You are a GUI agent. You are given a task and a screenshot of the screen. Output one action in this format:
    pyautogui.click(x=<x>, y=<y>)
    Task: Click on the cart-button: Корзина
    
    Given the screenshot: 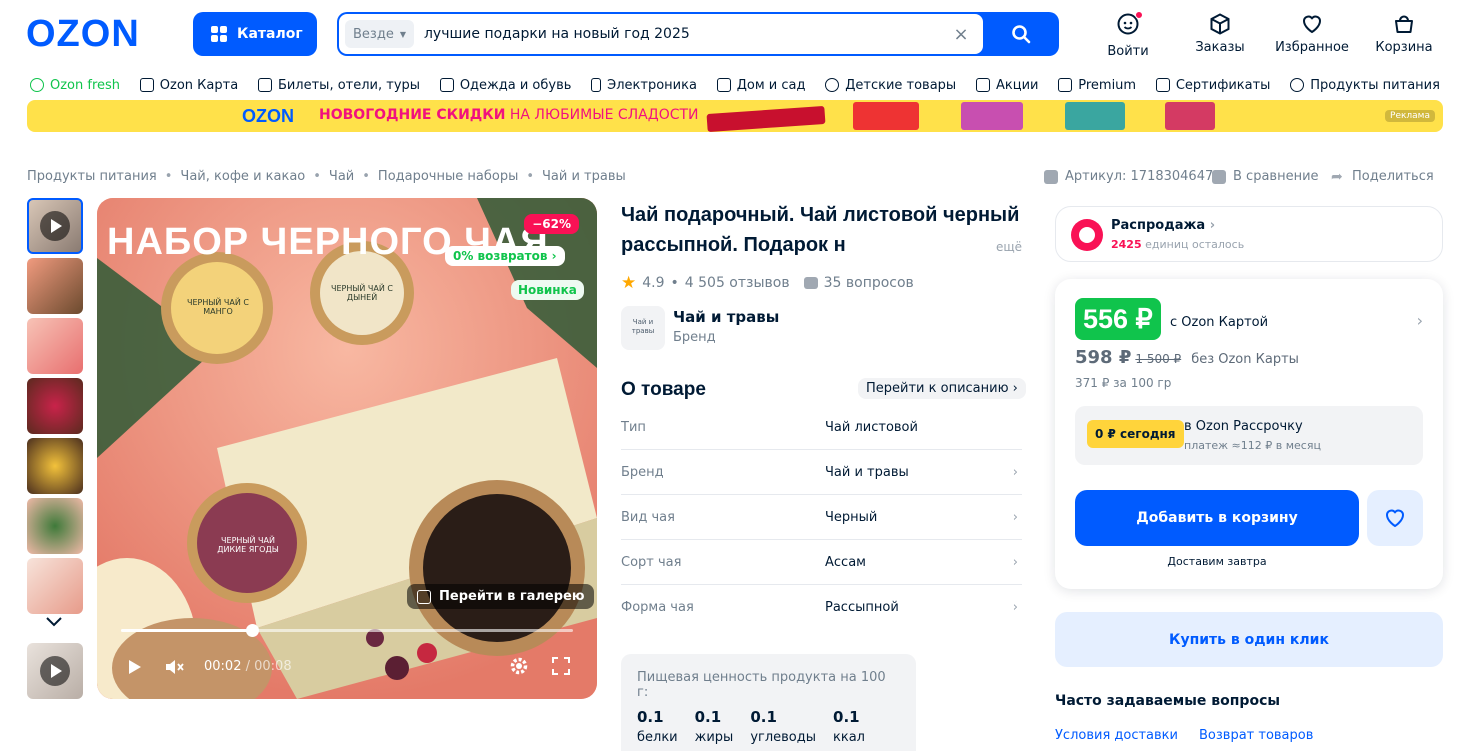 What is the action you would take?
    pyautogui.click(x=1404, y=36)
    